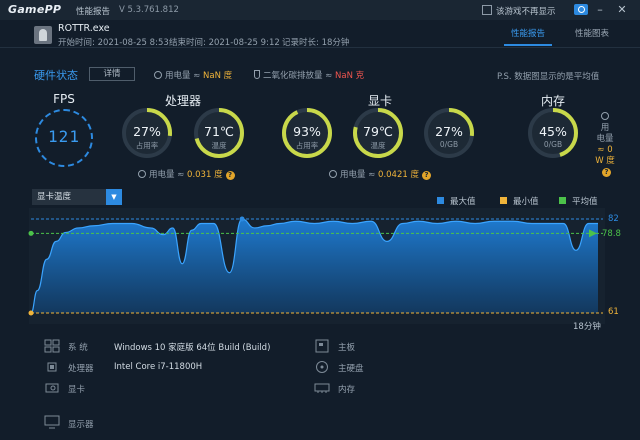 The width and height of the screenshot is (640, 440). What do you see at coordinates (81, 369) in the screenshot?
I see `cpu-label: 处理器` at bounding box center [81, 369].